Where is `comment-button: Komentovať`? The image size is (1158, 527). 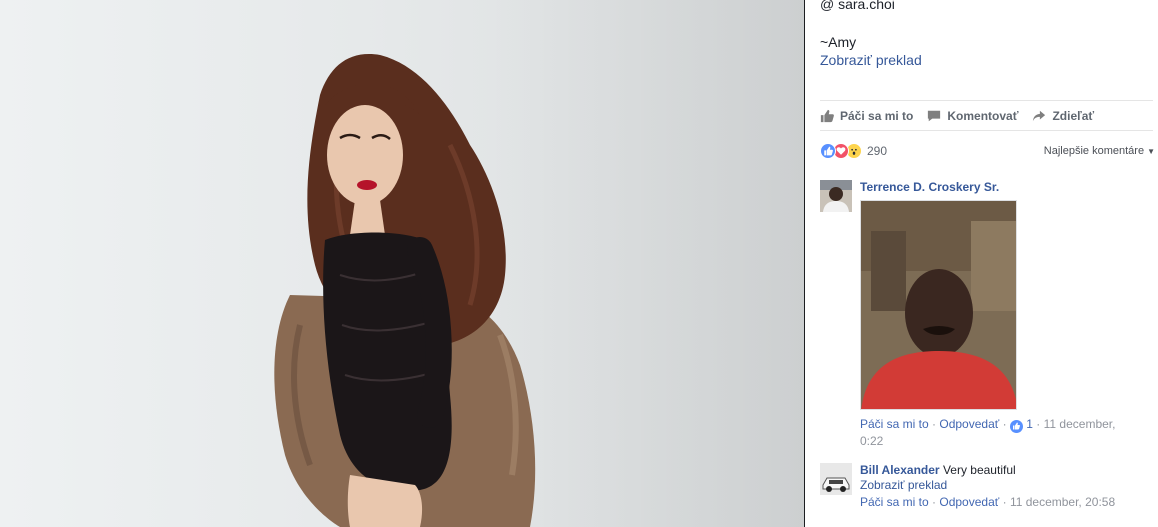 comment-button: Komentovať is located at coordinates (972, 116).